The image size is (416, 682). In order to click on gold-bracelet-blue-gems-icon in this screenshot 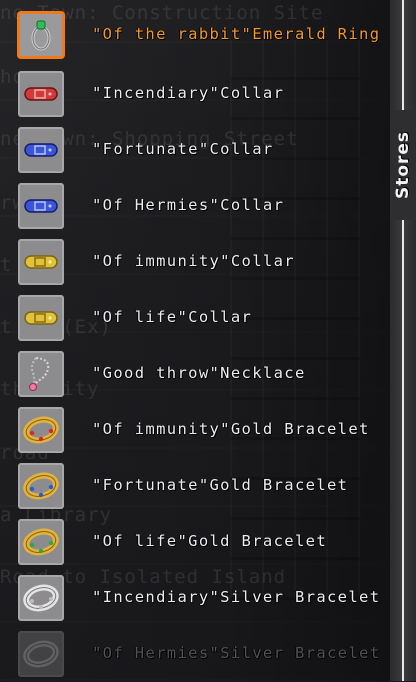, I will do `click(41, 486)`.